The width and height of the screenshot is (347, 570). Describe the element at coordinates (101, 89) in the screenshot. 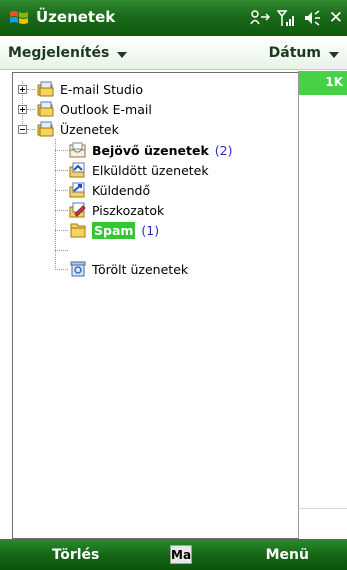

I see `tree-item-label: E-mail Studio` at that location.